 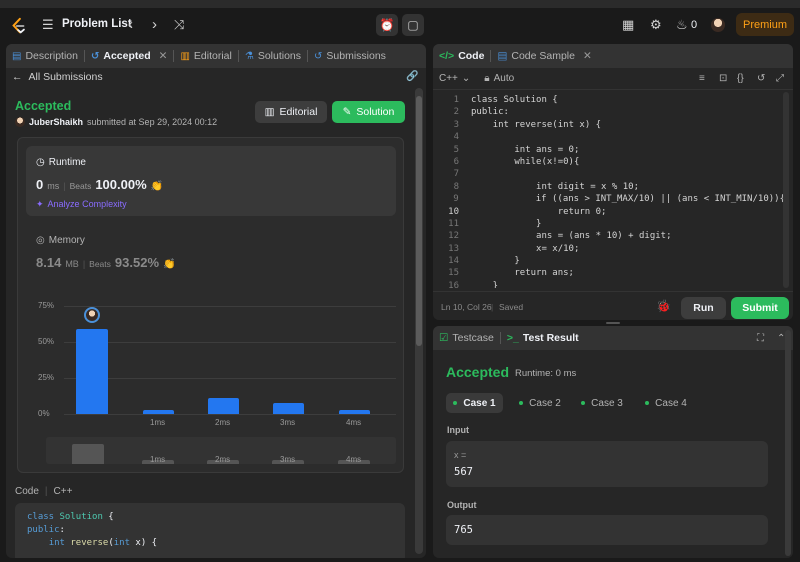 I want to click on bookmark-icon: ⊡, so click(x=723, y=78).